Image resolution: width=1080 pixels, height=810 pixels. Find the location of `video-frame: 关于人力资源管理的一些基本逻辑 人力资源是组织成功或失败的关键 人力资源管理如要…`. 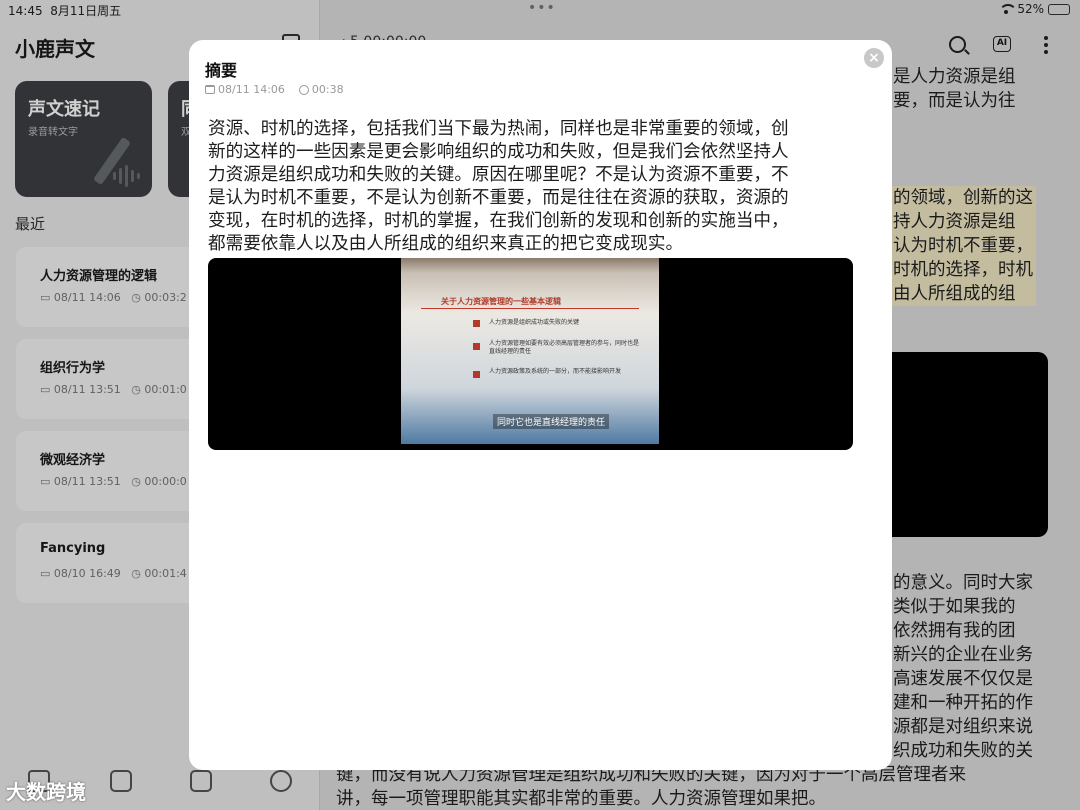

video-frame: 关于人力资源管理的一些基本逻辑 人力资源是组织成功或失败的关键 人力资源管理如要… is located at coordinates (530, 351).